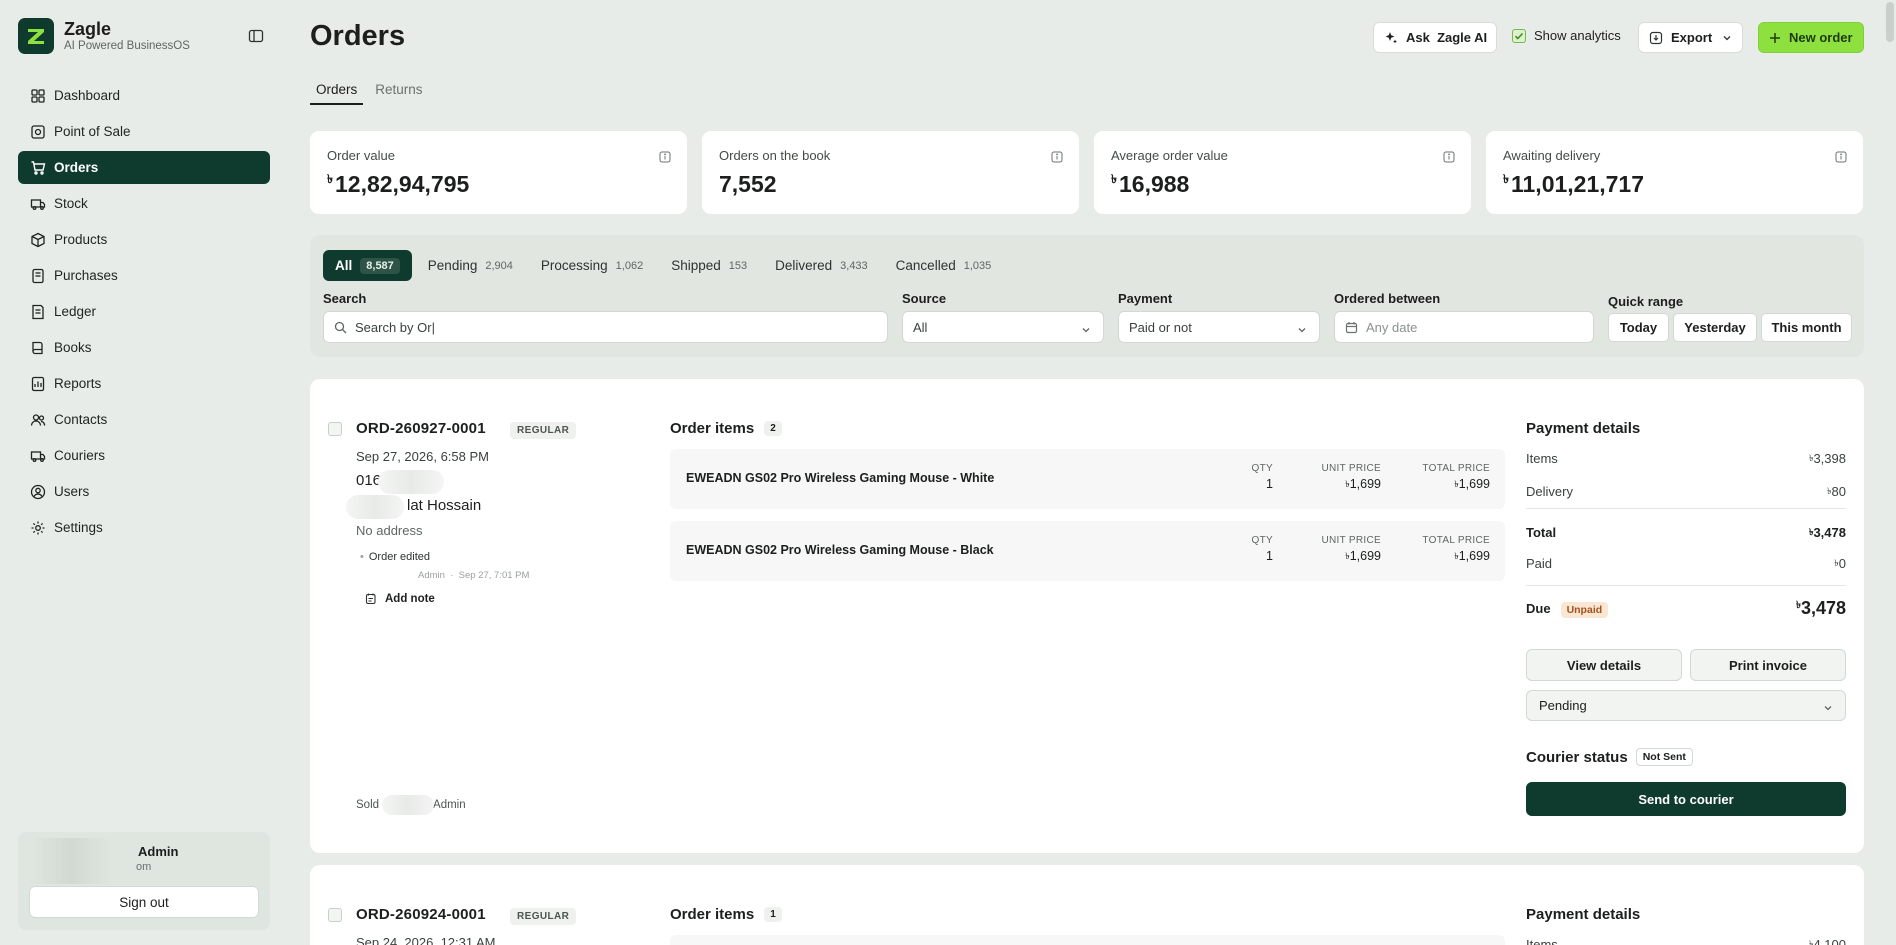 The height and width of the screenshot is (945, 1896). I want to click on sidebar-item-ledger: Ledger, so click(144, 311).